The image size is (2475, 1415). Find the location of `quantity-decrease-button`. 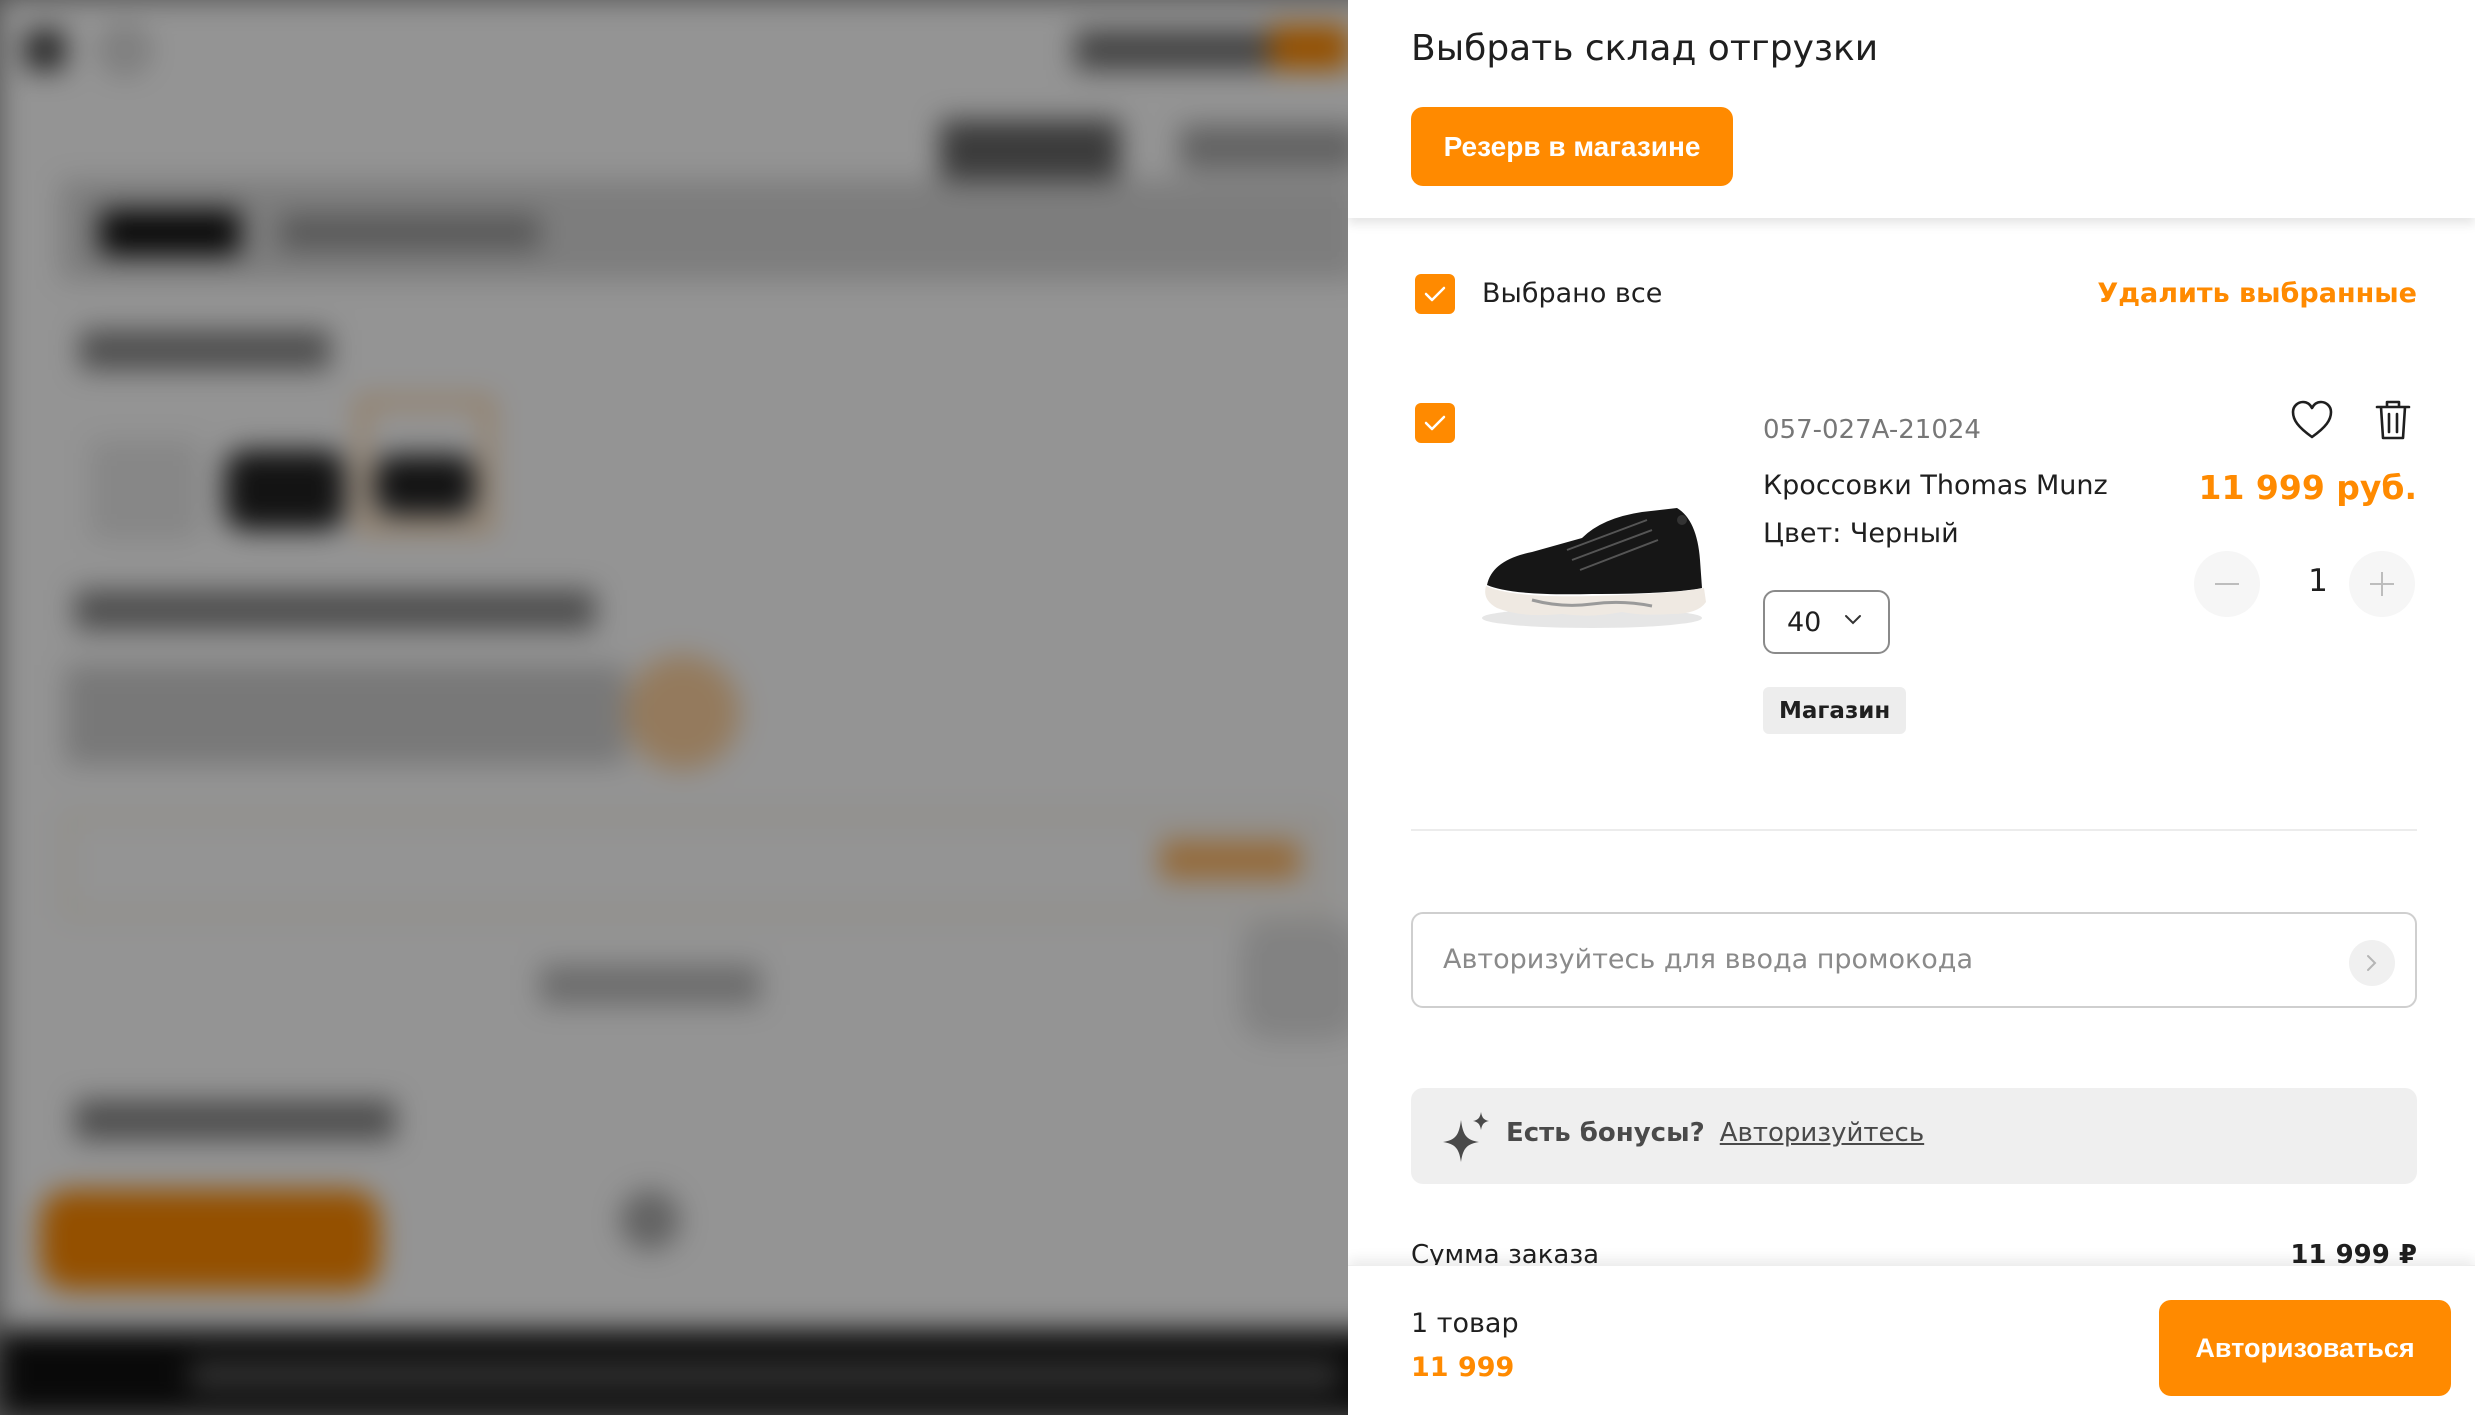

quantity-decrease-button is located at coordinates (2227, 584).